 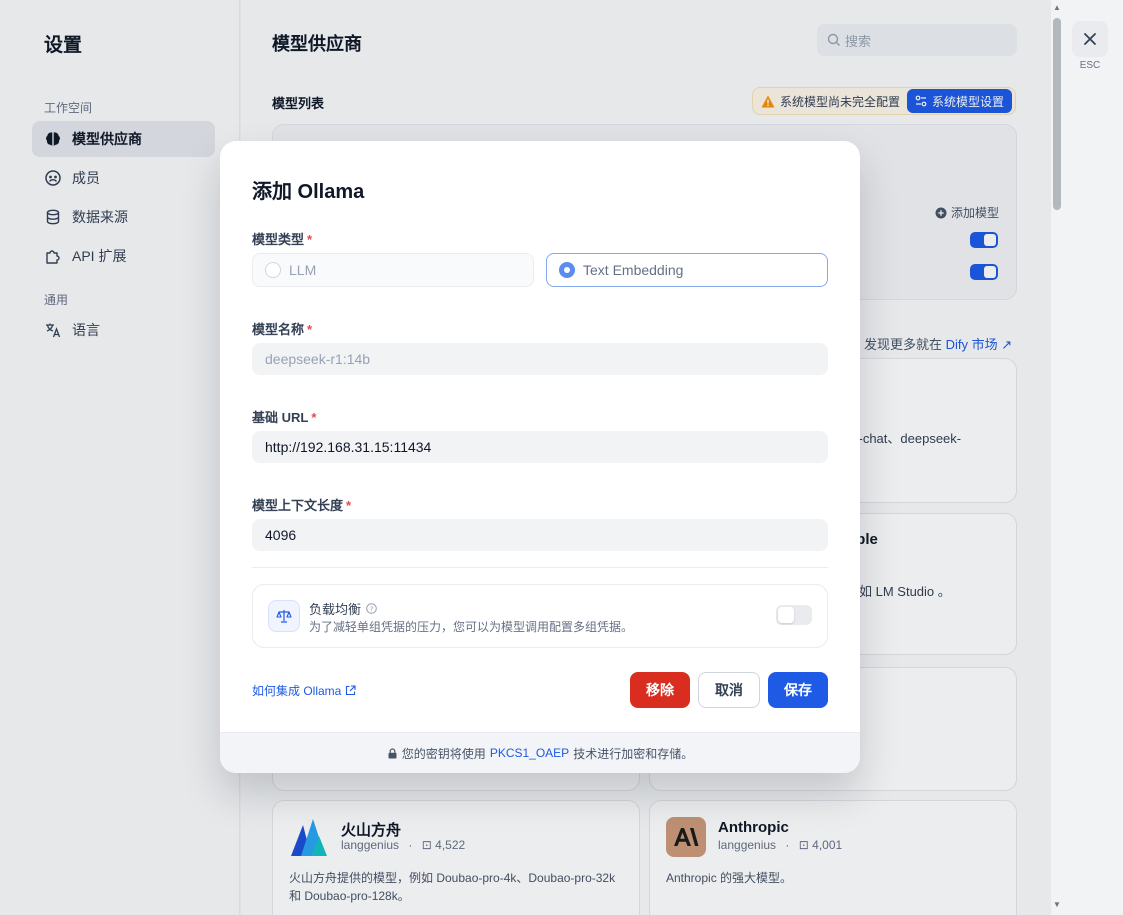 What do you see at coordinates (633, 753) in the screenshot?
I see `footer-suffix: 技术进行加密和存储。` at bounding box center [633, 753].